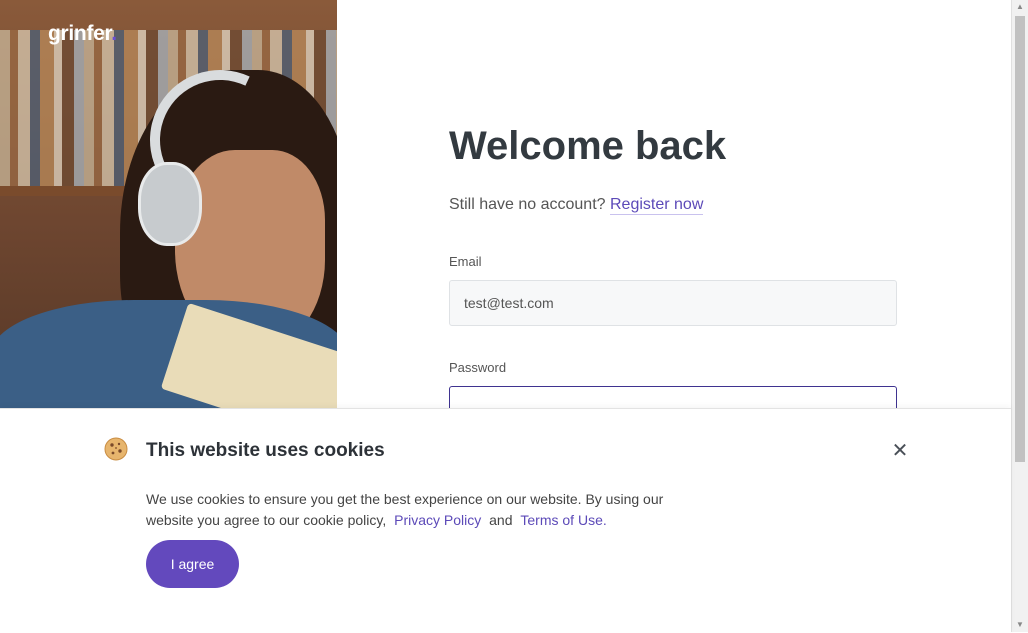  I want to click on scrollbar-thumb, so click(1020, 239).